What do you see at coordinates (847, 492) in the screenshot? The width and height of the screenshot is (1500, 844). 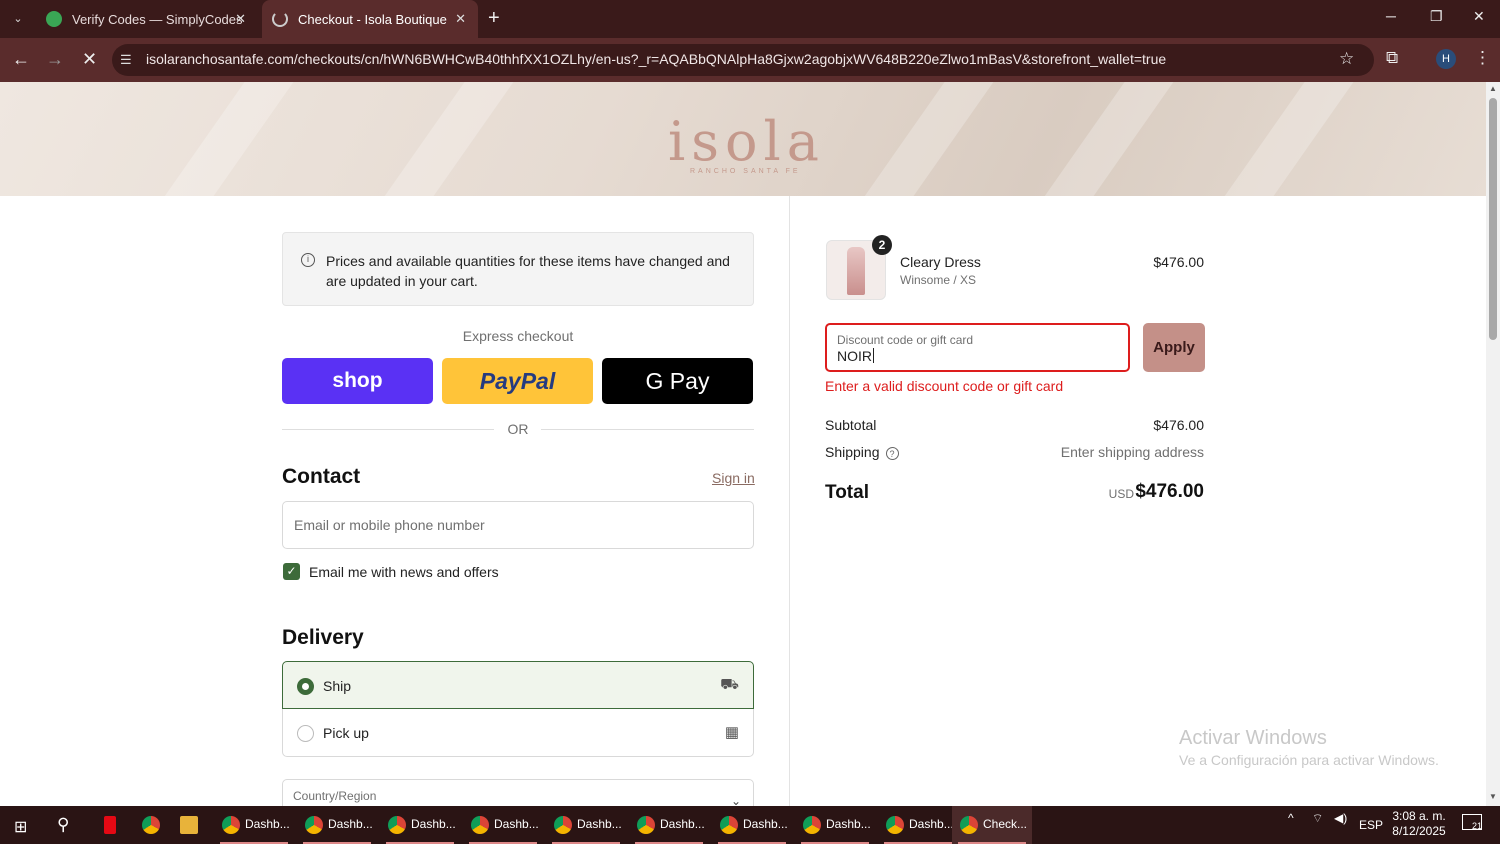 I see `total-label: Total` at bounding box center [847, 492].